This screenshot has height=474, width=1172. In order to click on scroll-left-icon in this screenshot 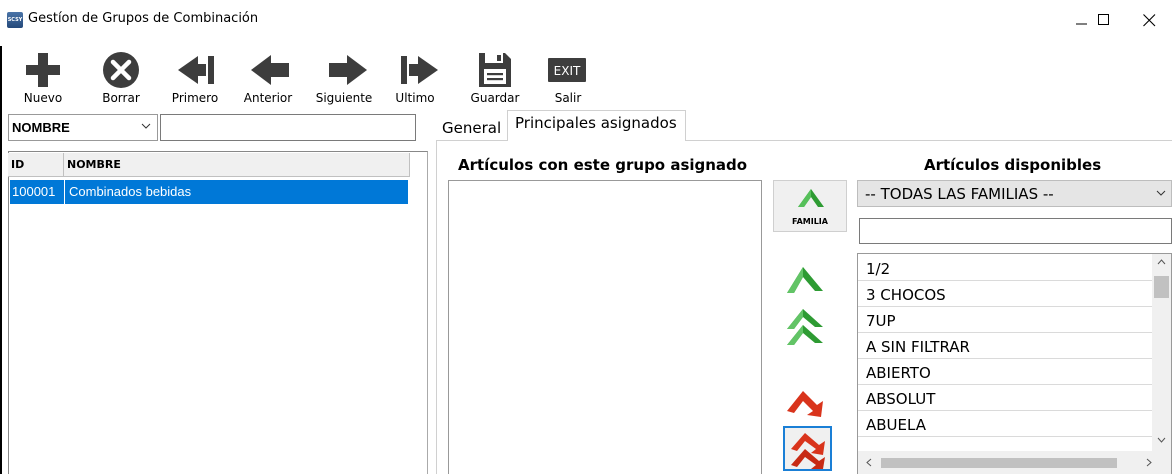, I will do `click(869, 462)`.